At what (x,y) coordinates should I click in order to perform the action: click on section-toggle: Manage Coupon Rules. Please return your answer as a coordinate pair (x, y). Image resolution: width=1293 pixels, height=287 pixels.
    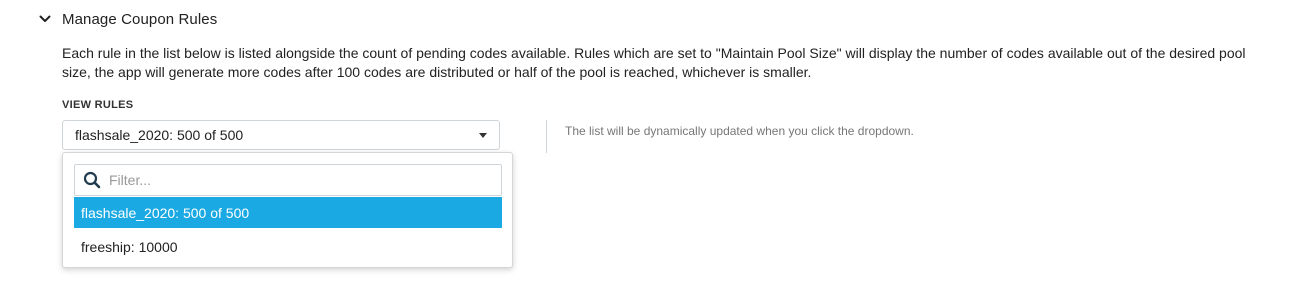
    Looking at the image, I should click on (127, 19).